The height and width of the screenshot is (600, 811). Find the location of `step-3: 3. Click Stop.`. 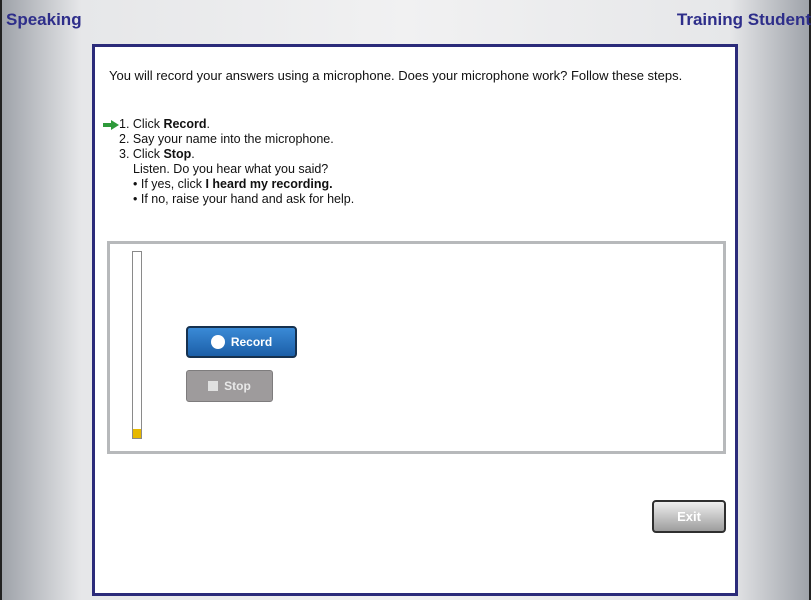

step-3: 3. Click Stop. is located at coordinates (228, 154).